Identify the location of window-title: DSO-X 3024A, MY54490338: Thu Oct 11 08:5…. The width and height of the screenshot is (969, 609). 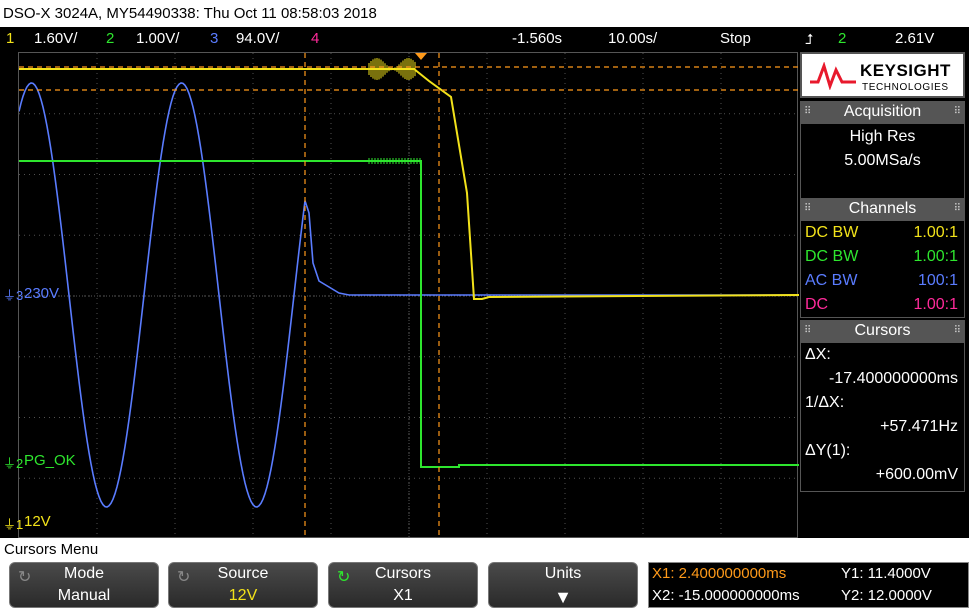
(484, 13).